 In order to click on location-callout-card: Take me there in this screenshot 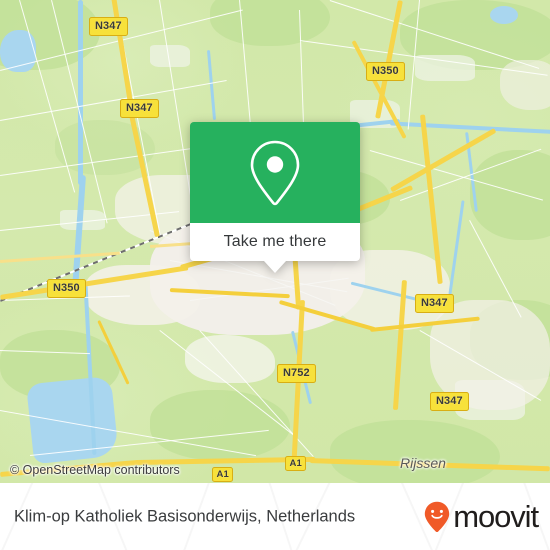, I will do `click(275, 197)`.